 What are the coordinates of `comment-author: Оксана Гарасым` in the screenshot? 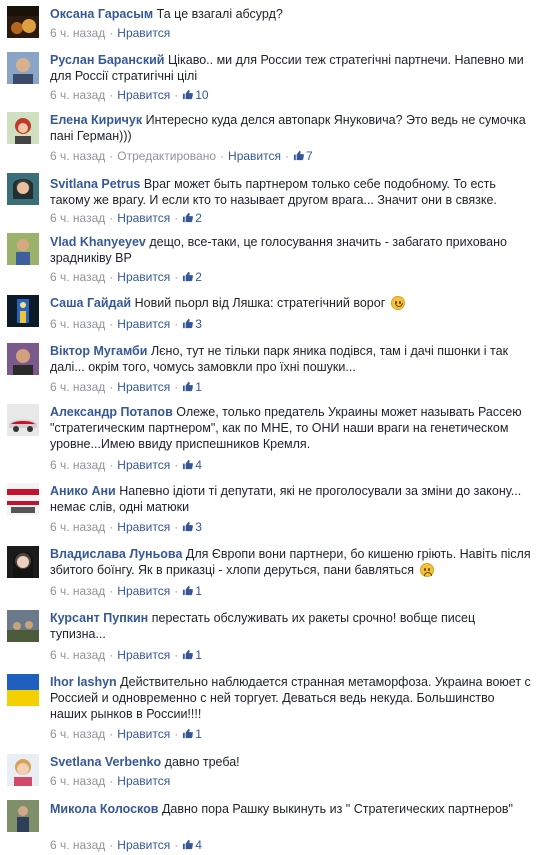 It's located at (101, 14).